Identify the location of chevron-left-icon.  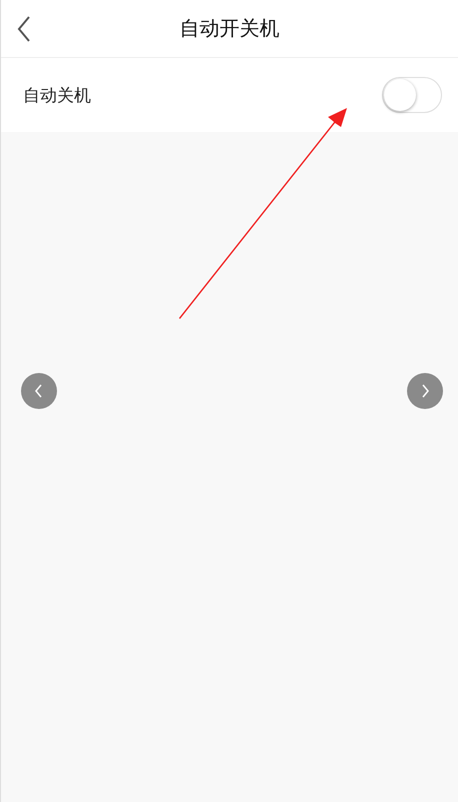
(39, 391).